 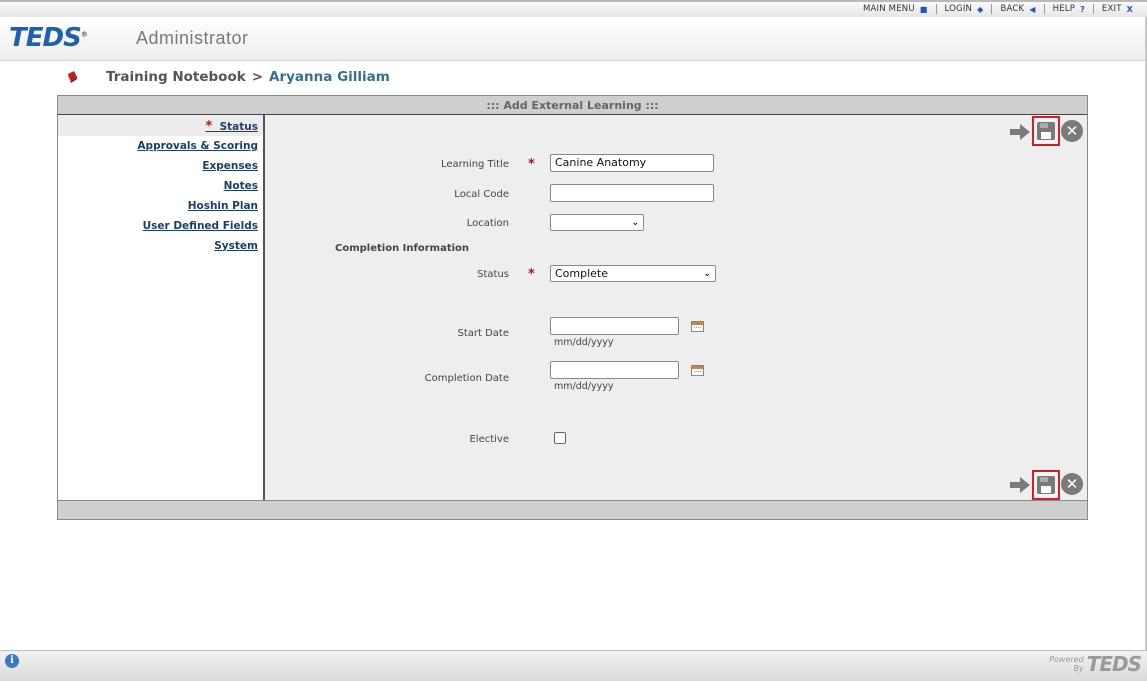 What do you see at coordinates (481, 194) in the screenshot?
I see `local-code-label: Local Code` at bounding box center [481, 194].